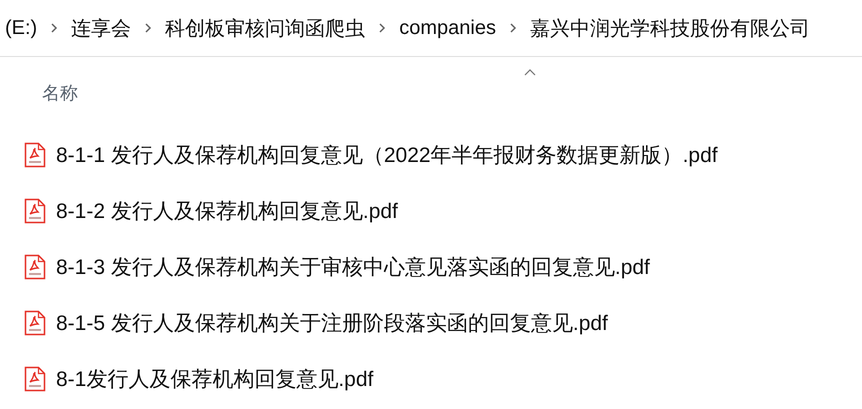 This screenshot has width=862, height=409. Describe the element at coordinates (669, 28) in the screenshot. I see `breadcrumb-item: 嘉兴中润光学科技股份有限公司` at that location.